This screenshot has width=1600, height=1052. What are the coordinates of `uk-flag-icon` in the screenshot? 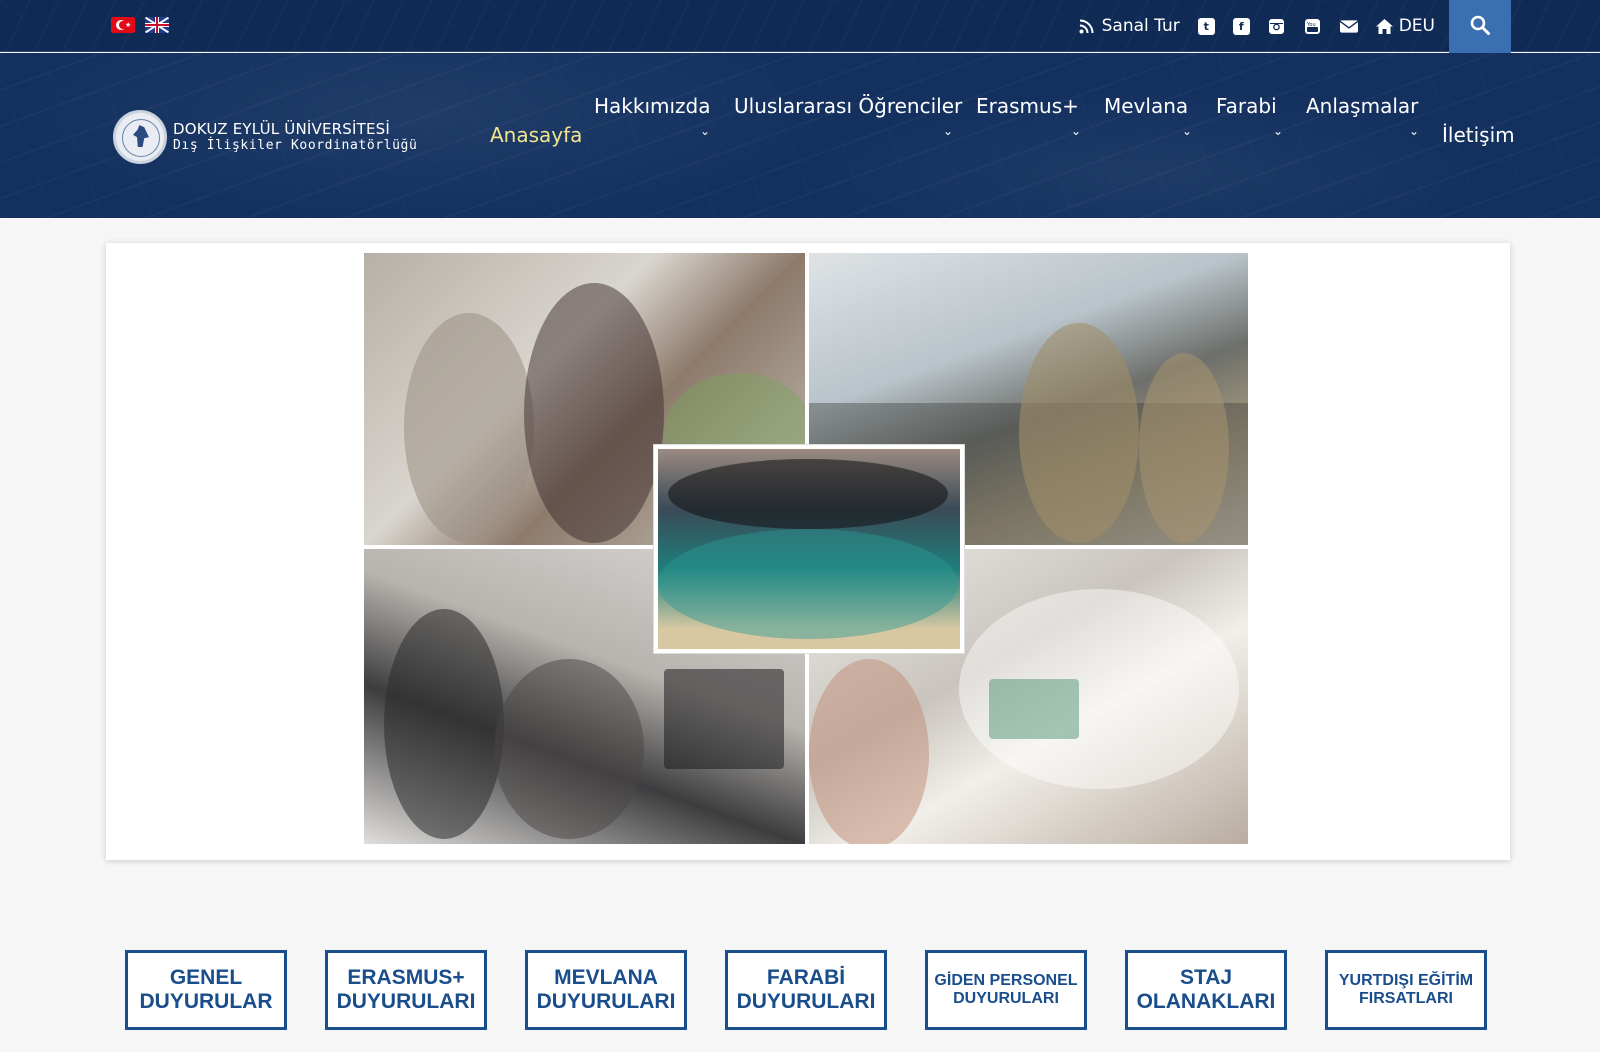 It's located at (157, 25).